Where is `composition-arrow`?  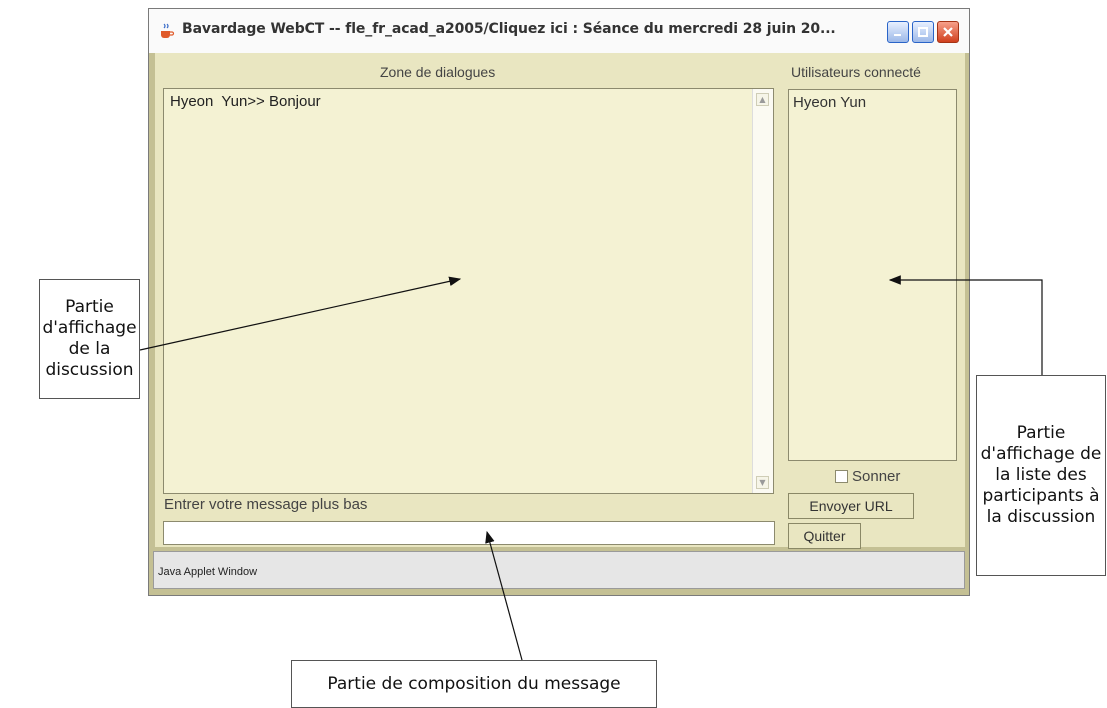
composition-arrow is located at coordinates (504, 595).